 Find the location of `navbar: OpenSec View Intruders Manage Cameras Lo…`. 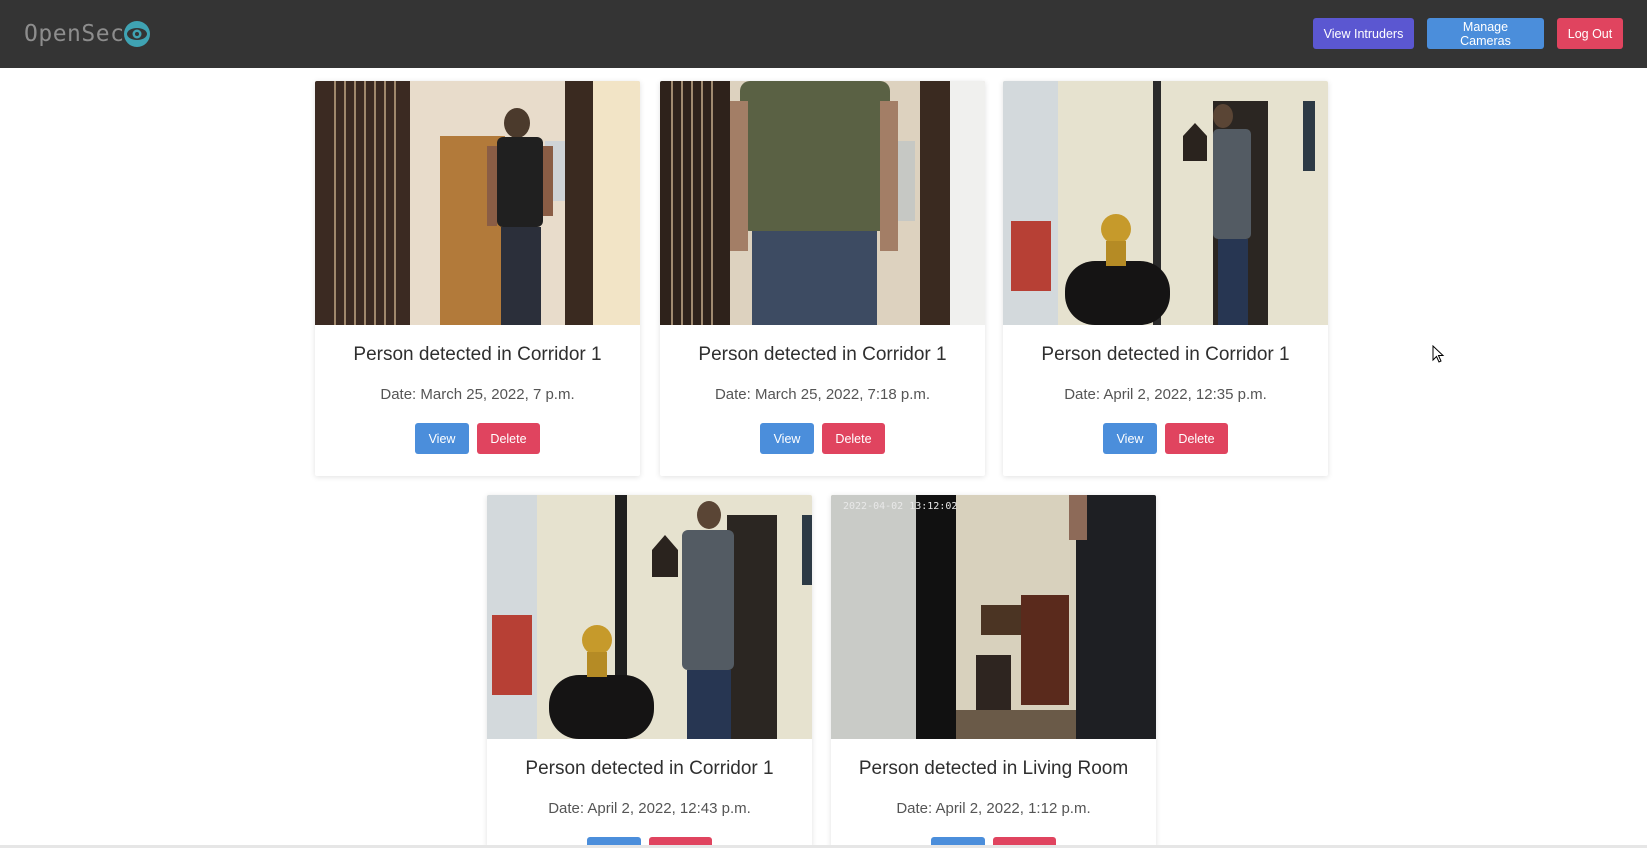

navbar: OpenSec View Intruders Manage Cameras Lo… is located at coordinates (823, 34).